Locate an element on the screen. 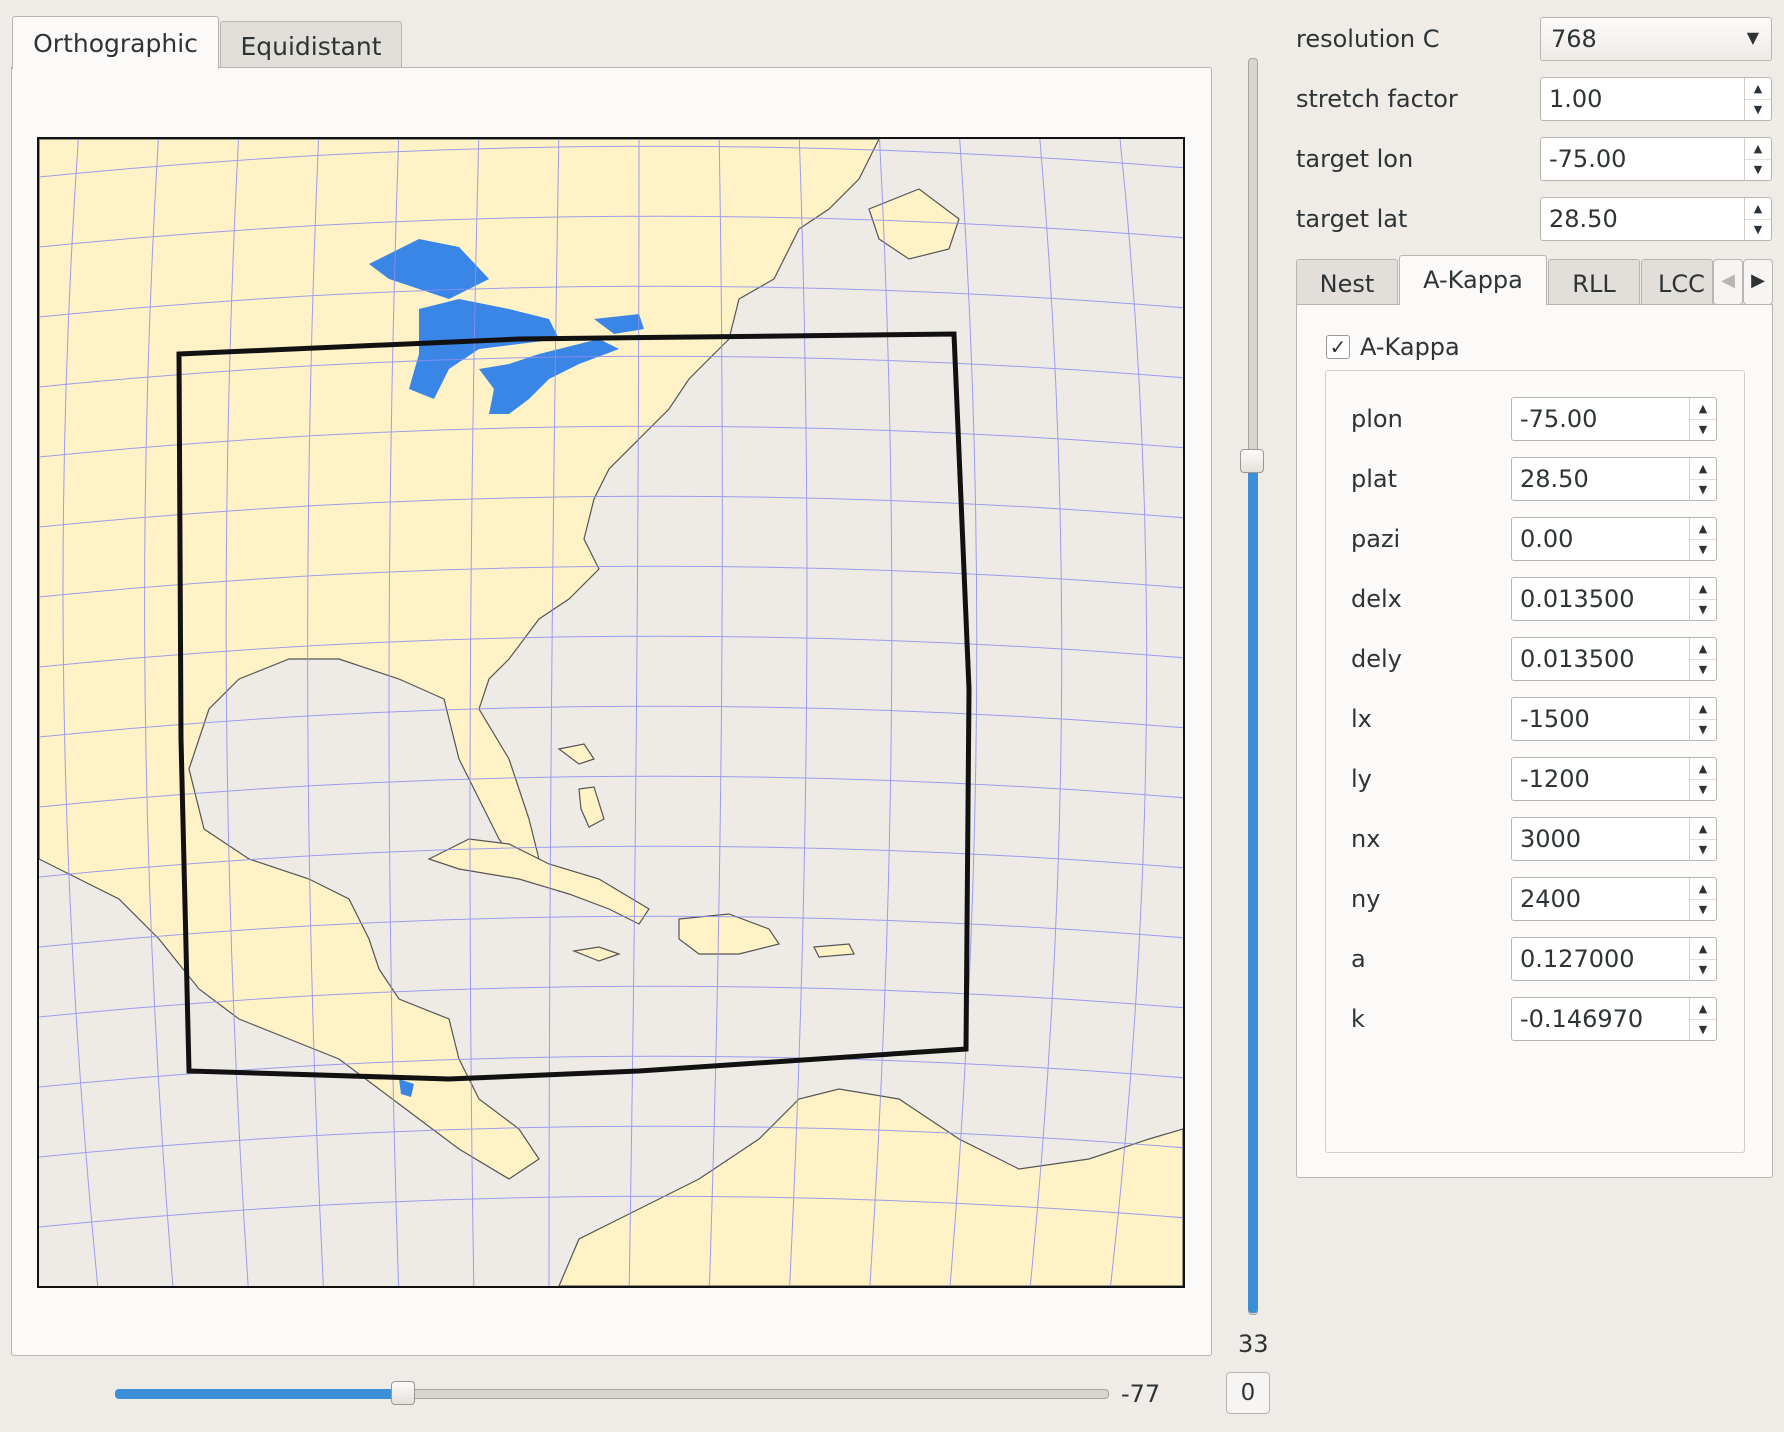 This screenshot has width=1784, height=1432. vertical-slider-handle is located at coordinates (1252, 461).